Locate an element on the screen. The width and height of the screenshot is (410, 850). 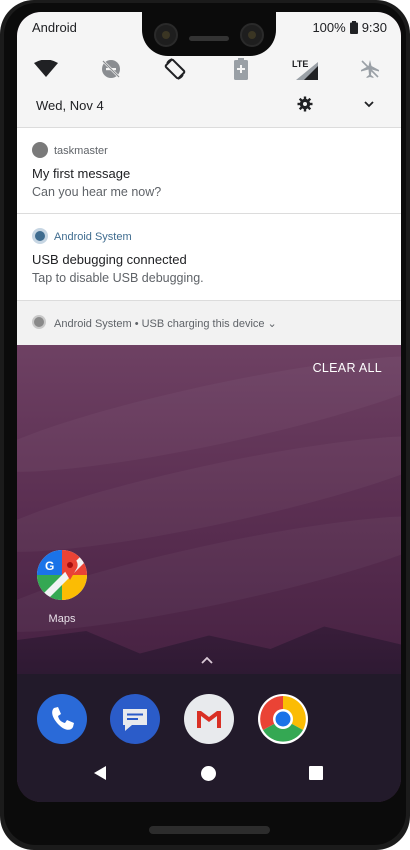
notification-text: Tap to disable USB debugging. is located at coordinates (118, 278).